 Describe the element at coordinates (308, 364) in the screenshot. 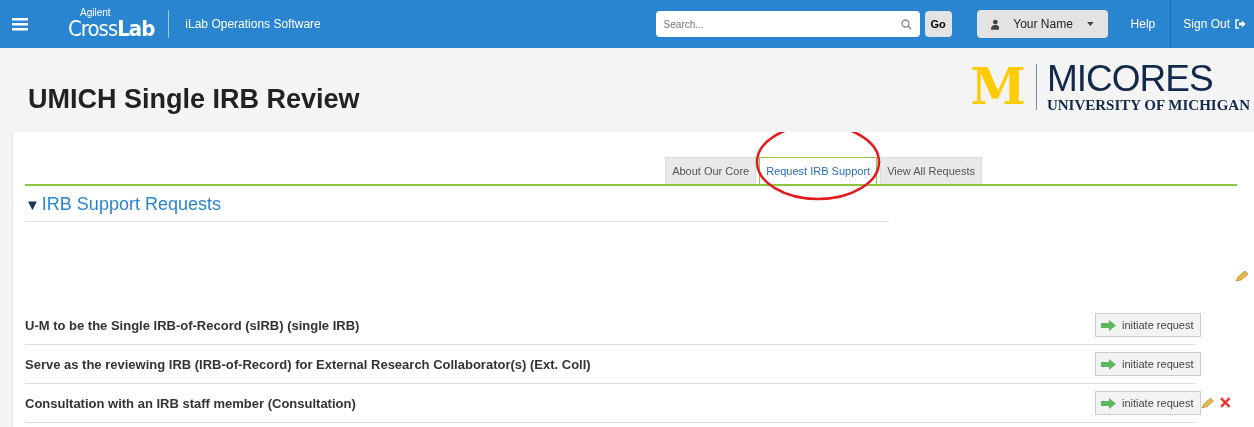

I see `request-name: Serve as the reviewing IRB (IRB-of-Record) for External Research Collaborator(s) (Ext. Coll)` at that location.